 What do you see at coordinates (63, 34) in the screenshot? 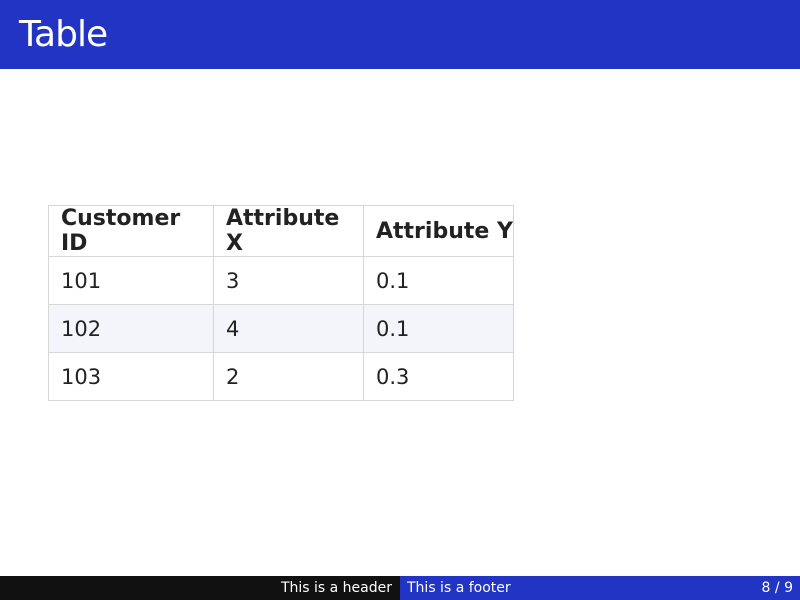
I see `slide-title: Table` at bounding box center [63, 34].